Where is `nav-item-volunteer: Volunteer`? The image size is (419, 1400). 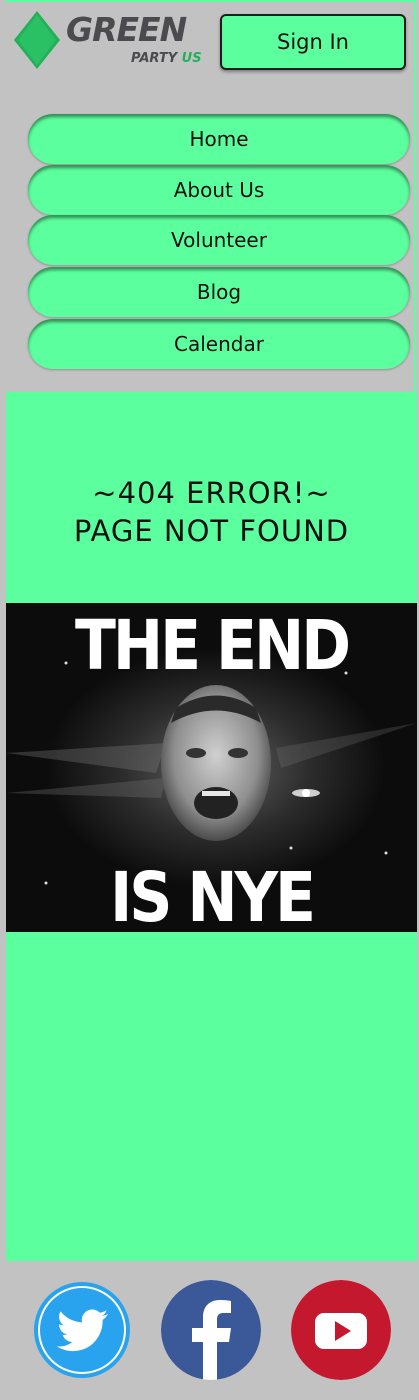
nav-item-volunteer: Volunteer is located at coordinates (219, 240).